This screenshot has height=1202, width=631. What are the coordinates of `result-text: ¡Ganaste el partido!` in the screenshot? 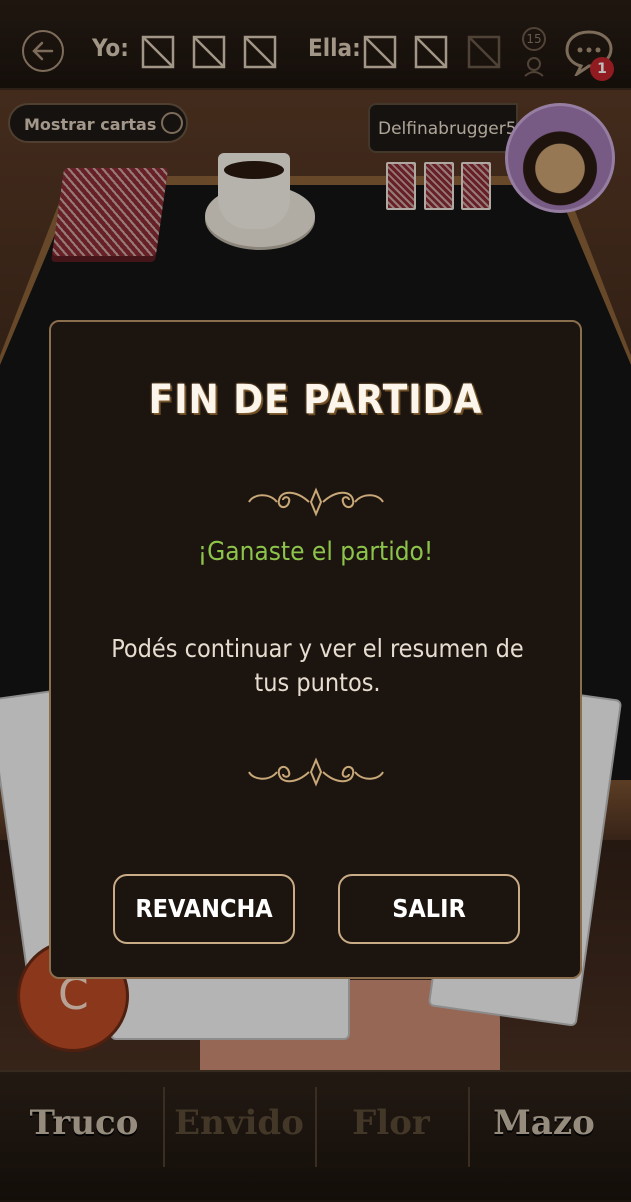 It's located at (315, 552).